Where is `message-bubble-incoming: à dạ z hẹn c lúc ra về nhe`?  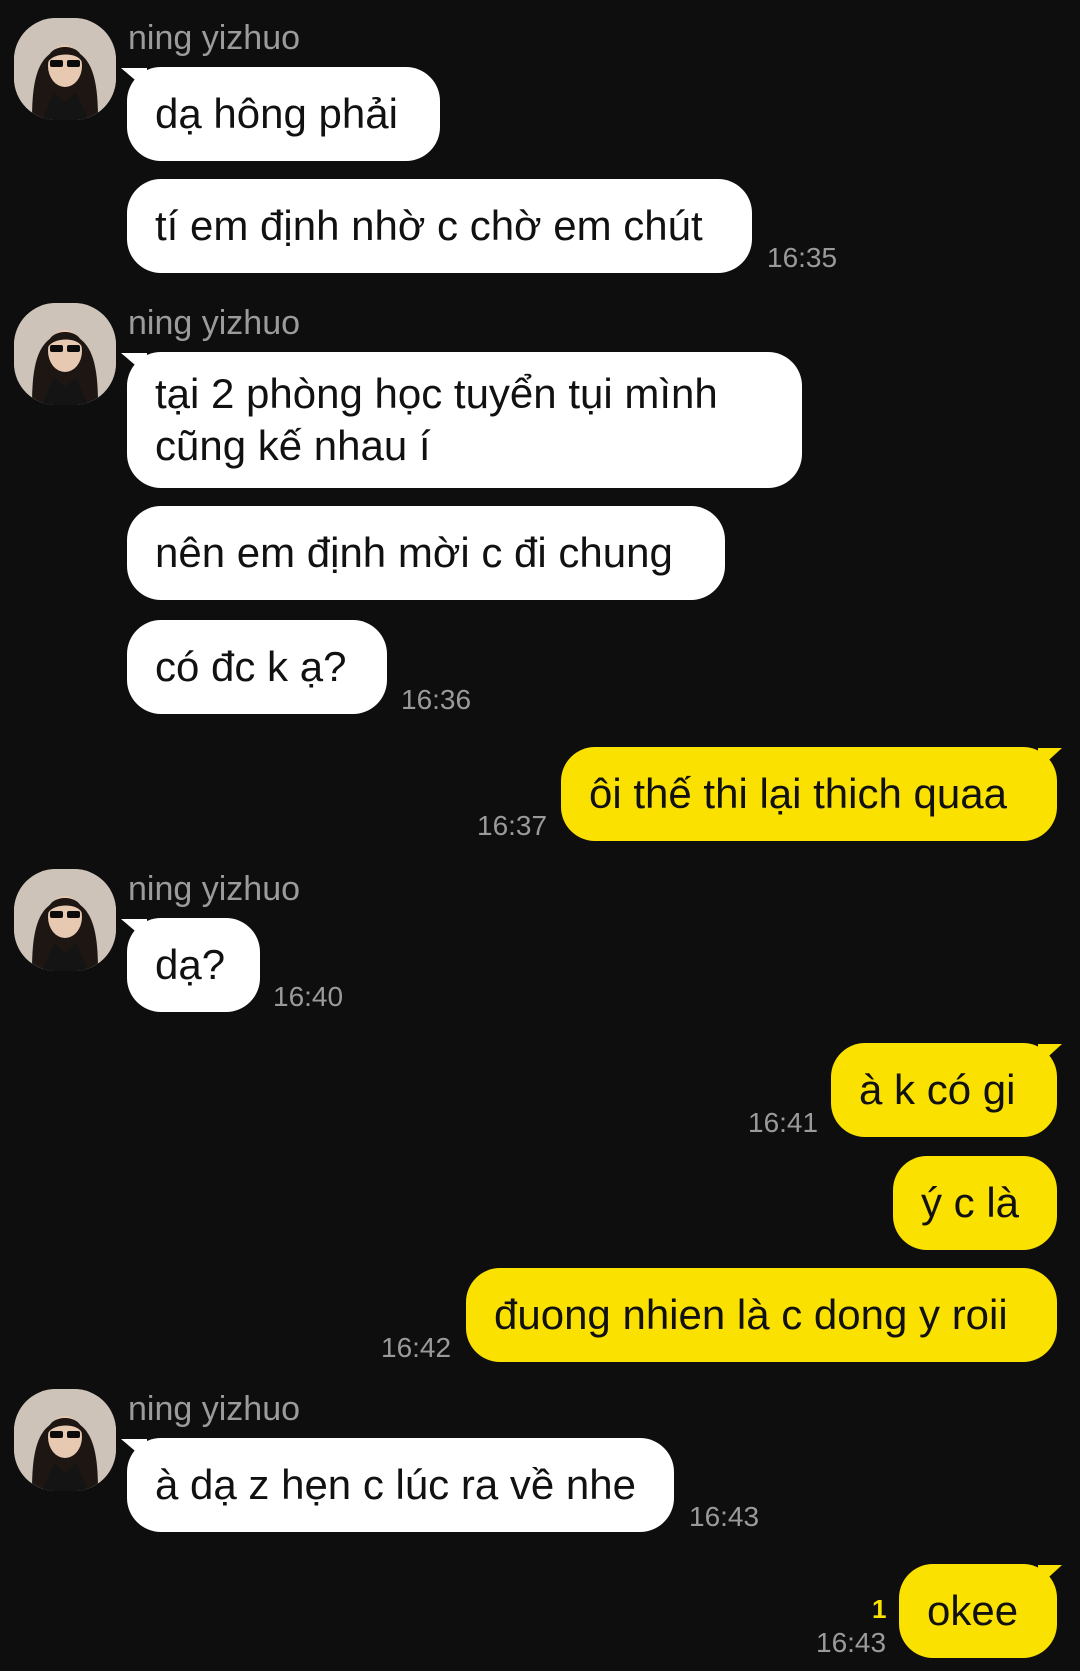
message-bubble-incoming: à dạ z hẹn c lúc ra về nhe is located at coordinates (400, 1485).